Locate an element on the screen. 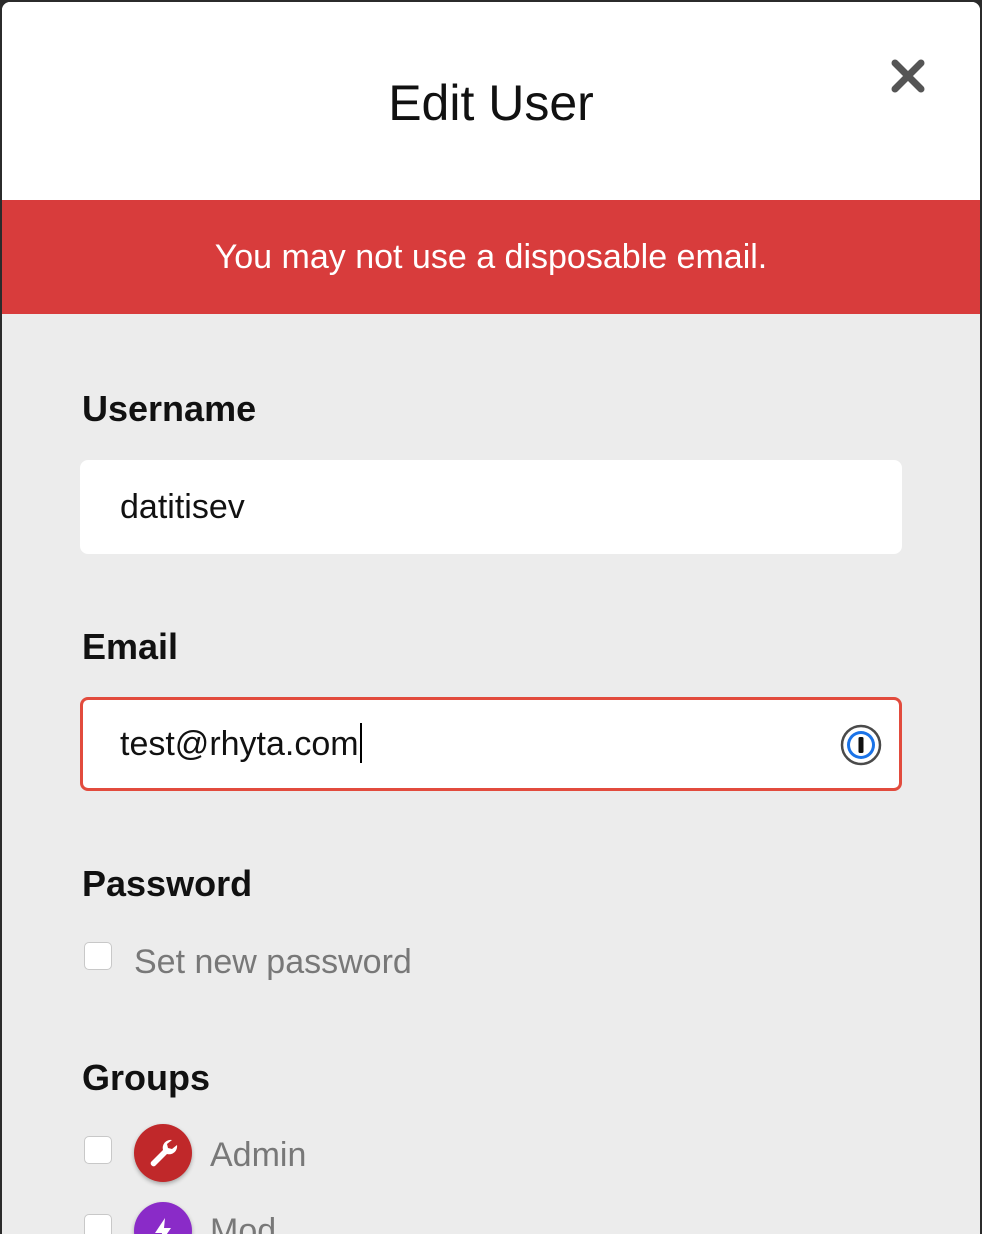  email-label: Email is located at coordinates (130, 646).